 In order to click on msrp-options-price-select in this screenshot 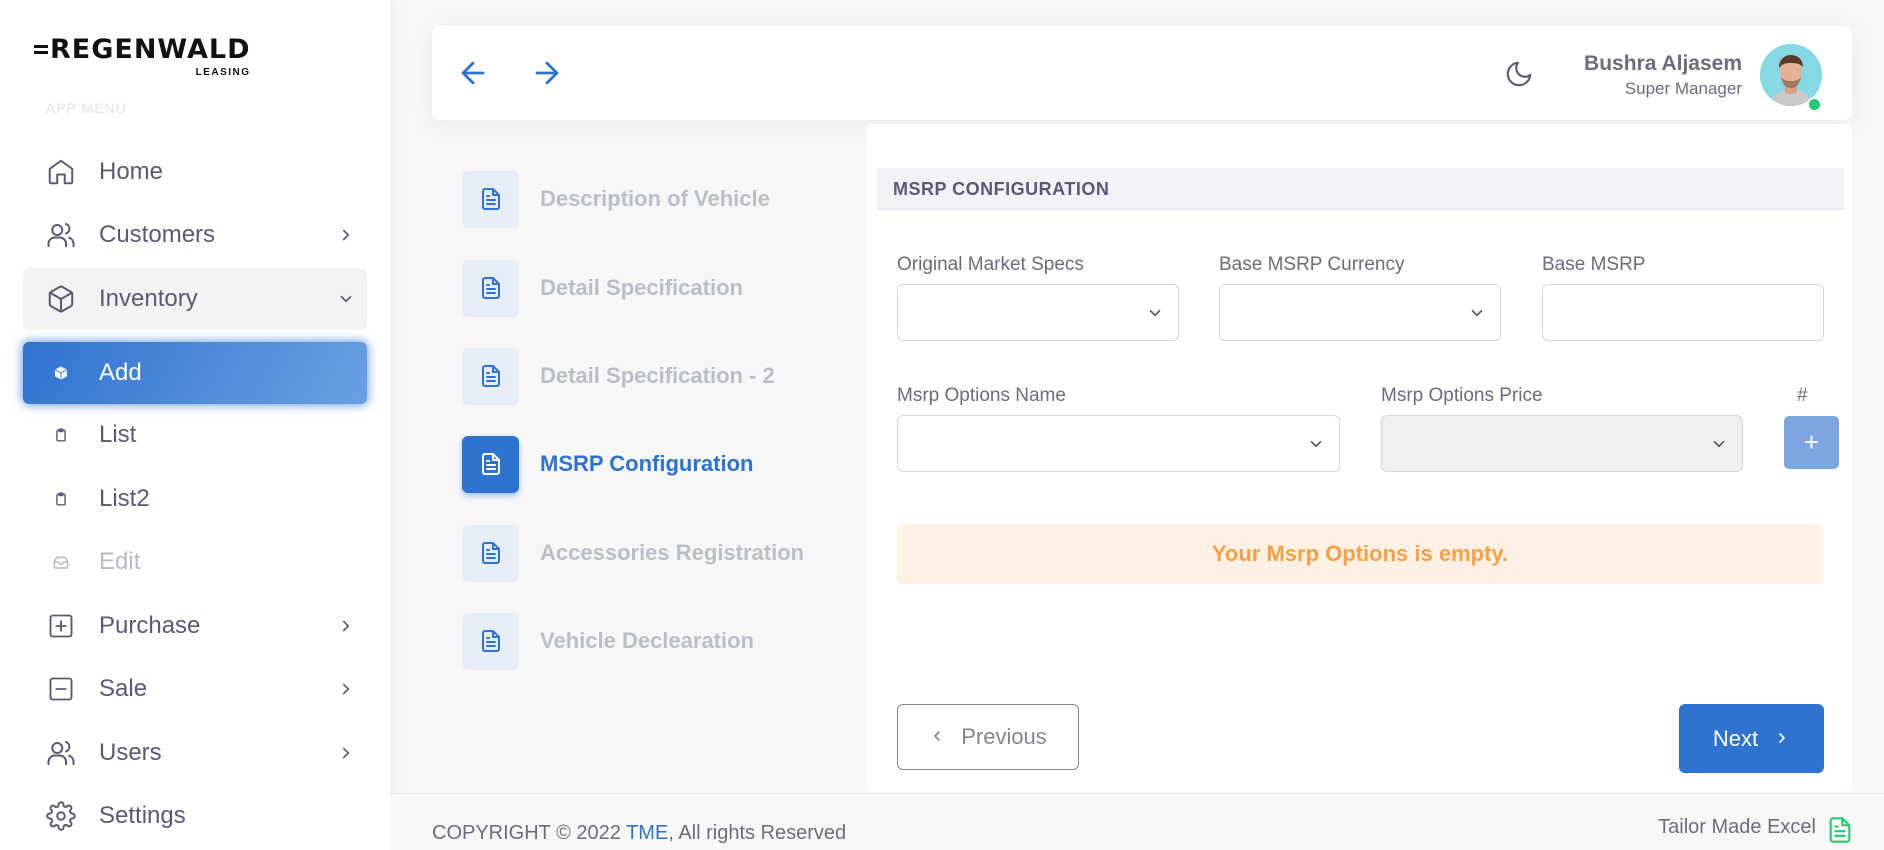, I will do `click(1562, 443)`.